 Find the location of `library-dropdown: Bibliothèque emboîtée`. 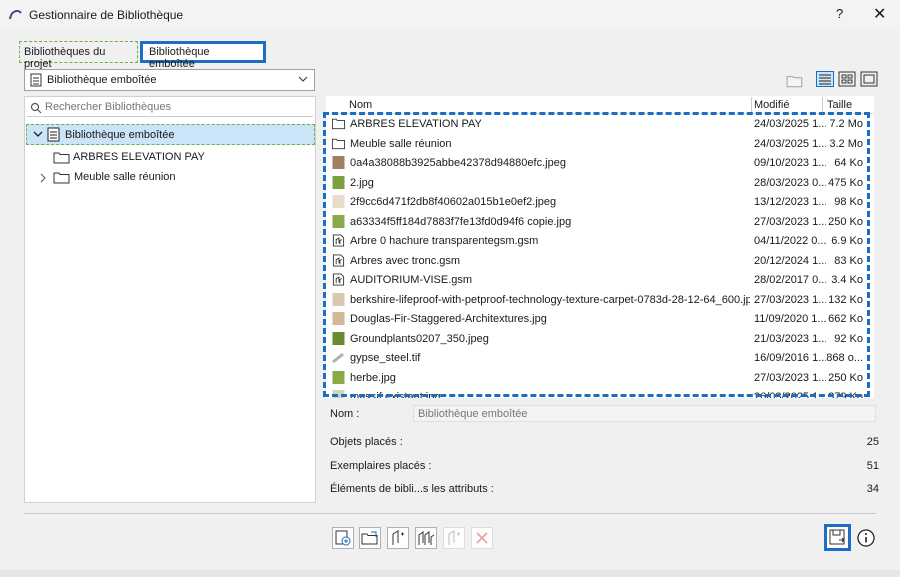

library-dropdown: Bibliothèque emboîtée is located at coordinates (169, 80).